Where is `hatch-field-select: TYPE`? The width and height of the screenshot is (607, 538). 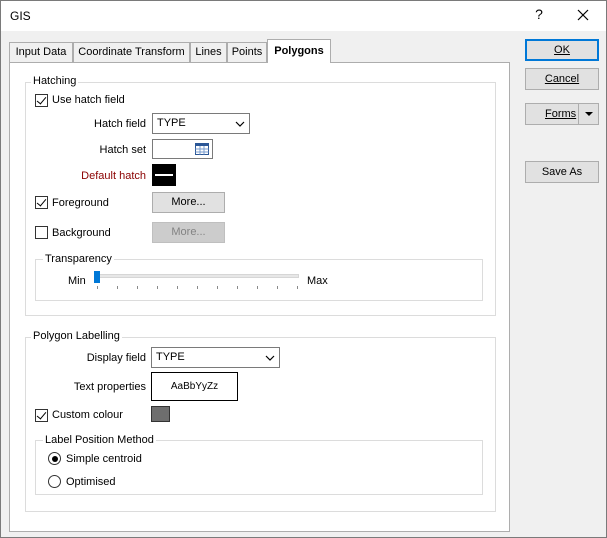 hatch-field-select: TYPE is located at coordinates (201, 123).